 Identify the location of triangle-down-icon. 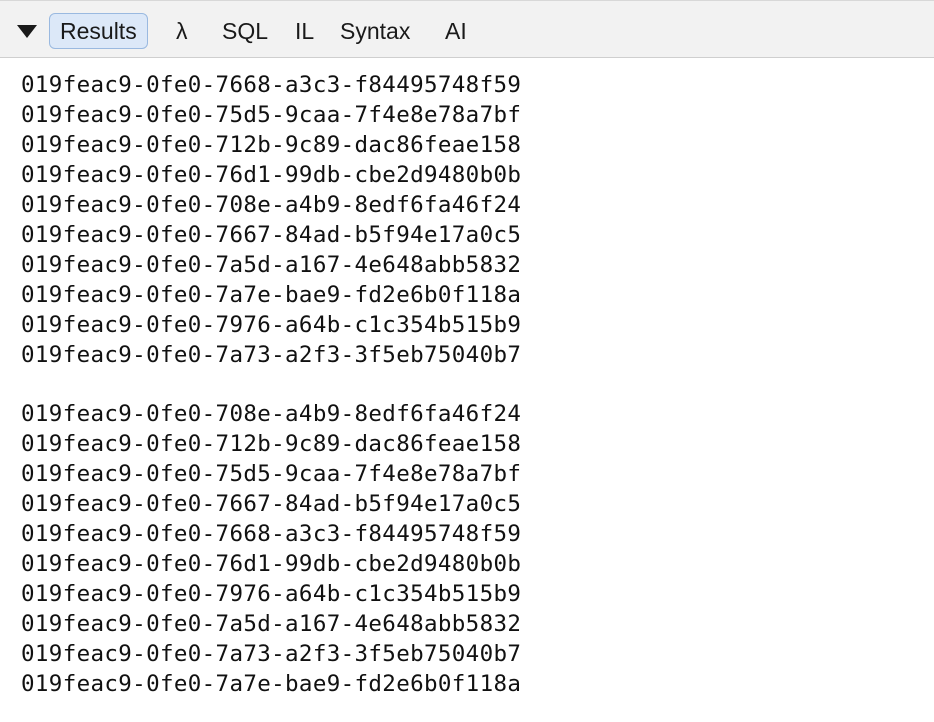
(27, 31).